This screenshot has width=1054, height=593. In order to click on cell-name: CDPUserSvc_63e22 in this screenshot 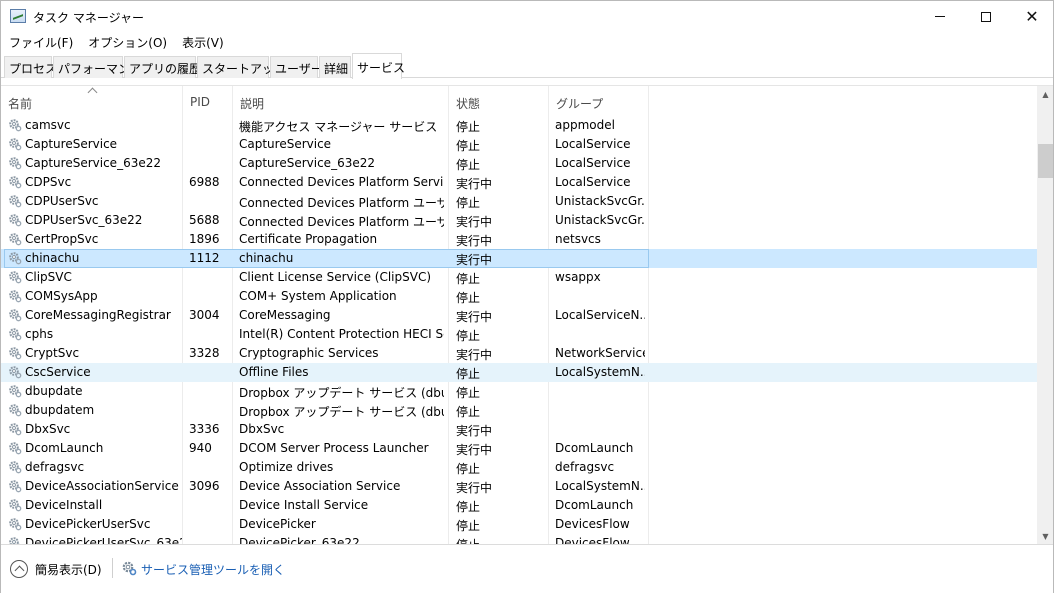, I will do `click(84, 220)`.